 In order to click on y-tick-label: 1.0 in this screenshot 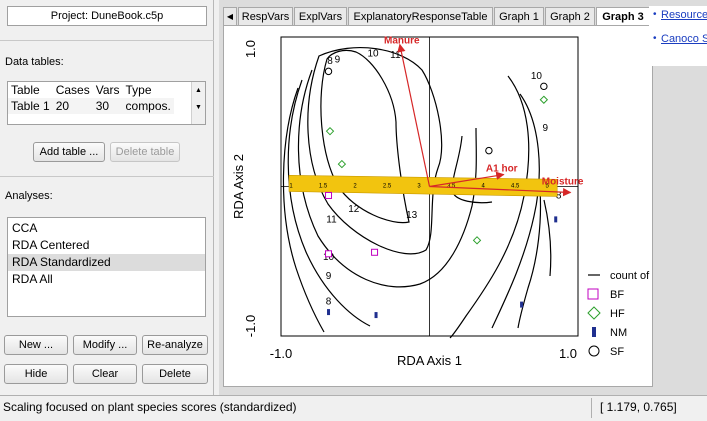, I will do `click(250, 49)`.